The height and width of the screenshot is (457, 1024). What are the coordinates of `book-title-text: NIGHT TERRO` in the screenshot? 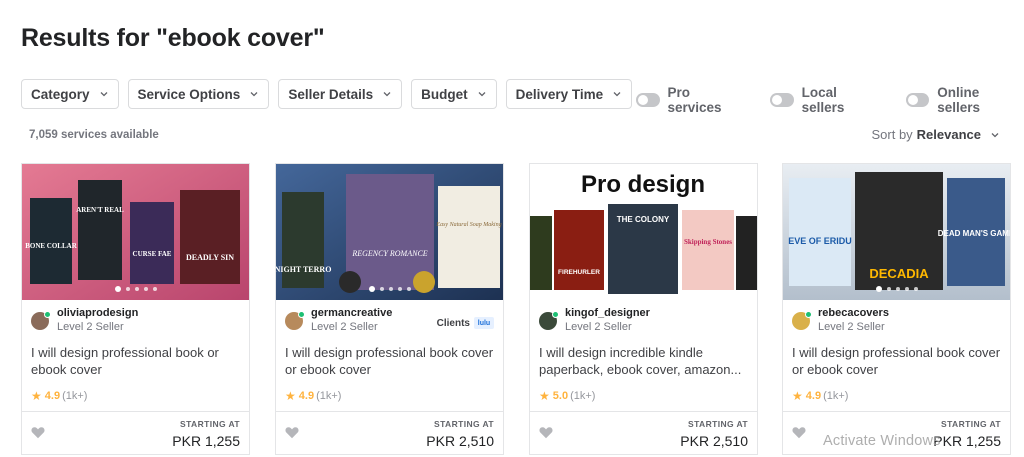 It's located at (303, 269).